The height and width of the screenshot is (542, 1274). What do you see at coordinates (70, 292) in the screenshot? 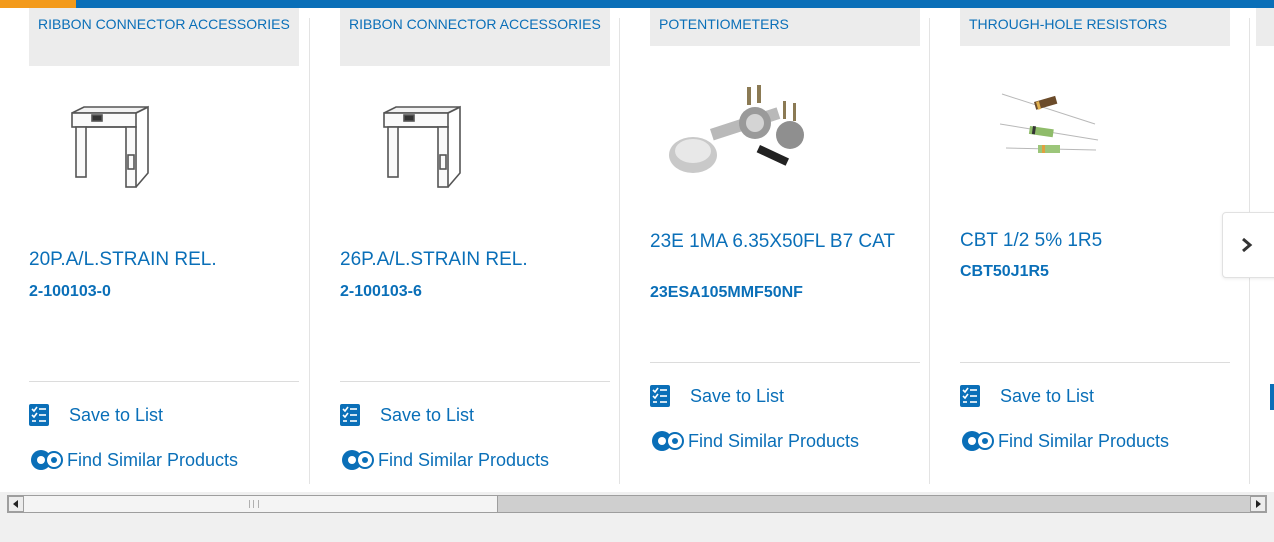
I see `part-number: 2-100103-0` at bounding box center [70, 292].